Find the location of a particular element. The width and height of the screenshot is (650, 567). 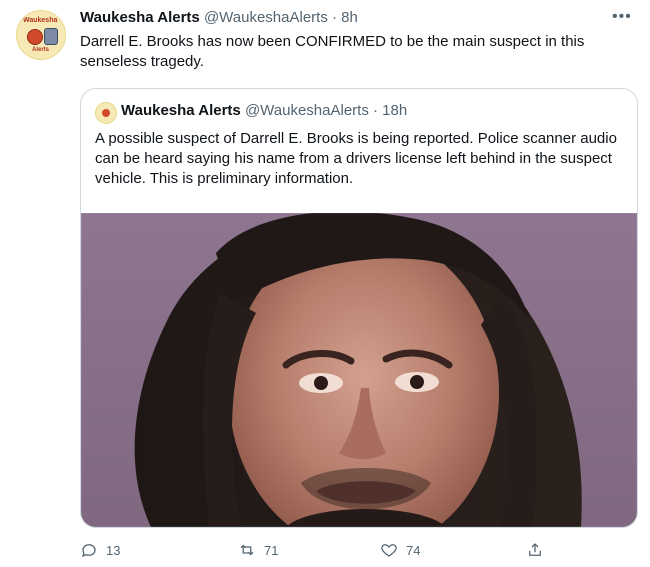

tweet-time: 8h is located at coordinates (349, 17).